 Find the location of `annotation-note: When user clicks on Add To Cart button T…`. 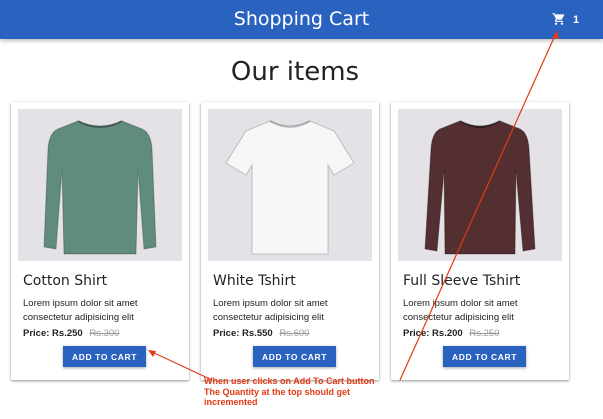

annotation-note: When user clicks on Add To Cart button T… is located at coordinates (289, 392).